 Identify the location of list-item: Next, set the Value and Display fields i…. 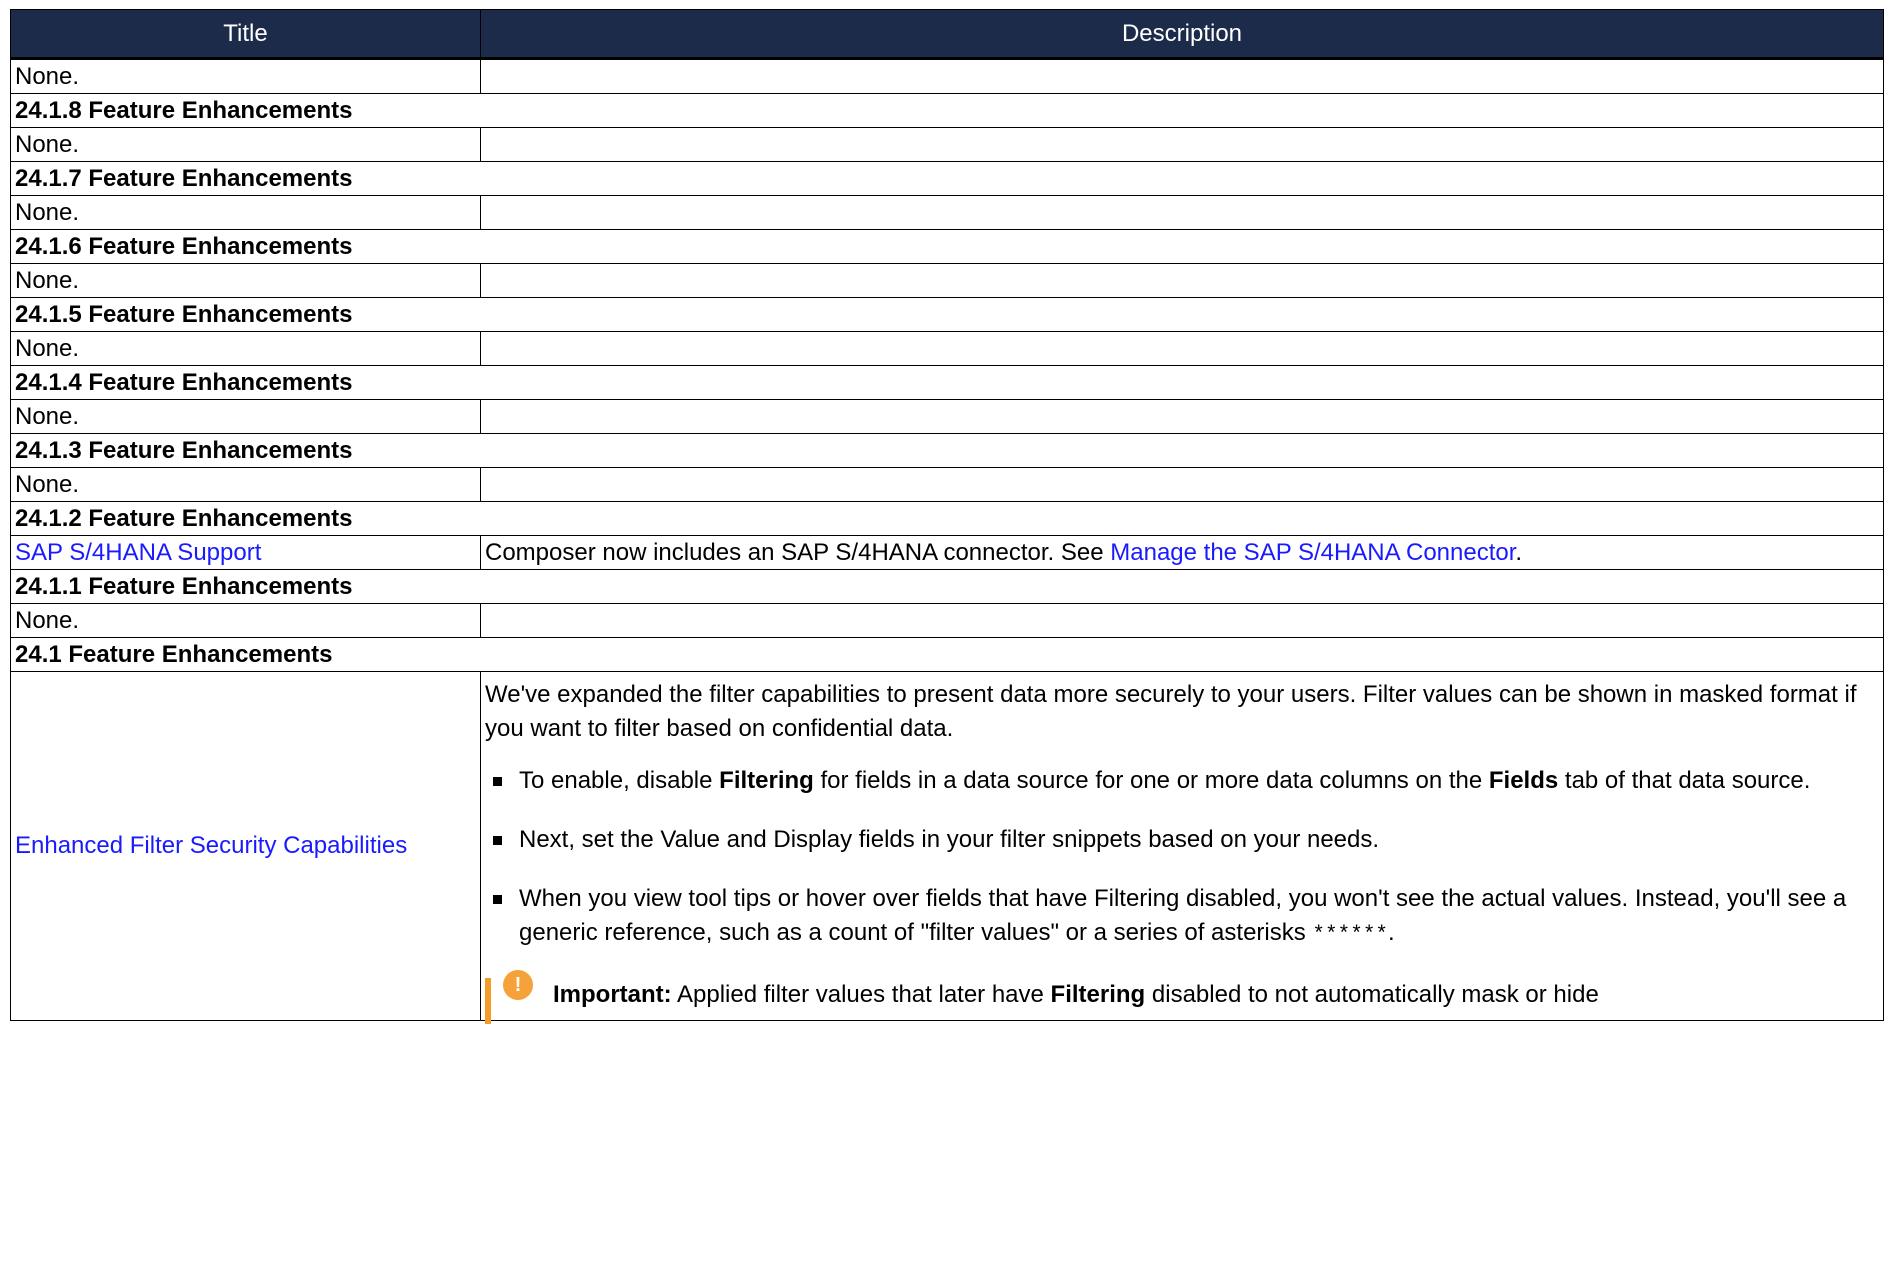
(1182, 840).